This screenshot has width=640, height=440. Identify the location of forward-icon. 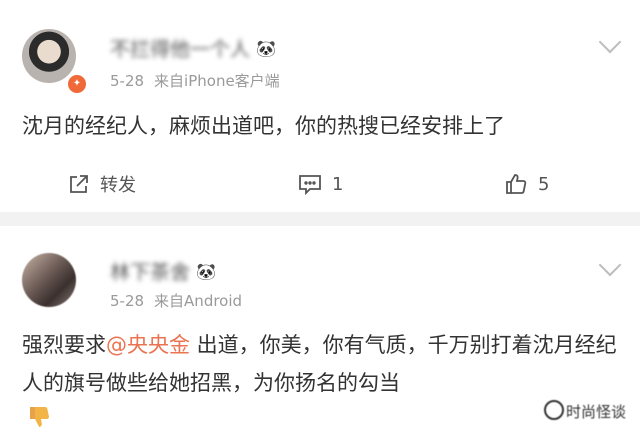
(79, 184).